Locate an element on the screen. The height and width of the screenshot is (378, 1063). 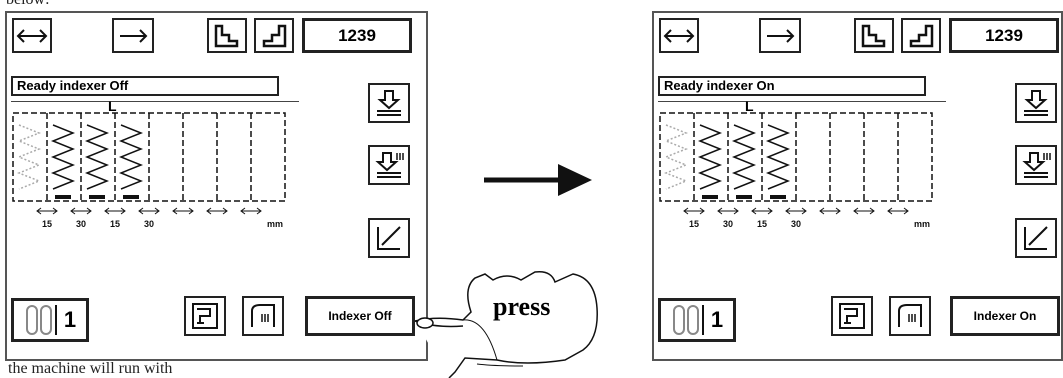
status-field: Ready indexer Off is located at coordinates (145, 86).